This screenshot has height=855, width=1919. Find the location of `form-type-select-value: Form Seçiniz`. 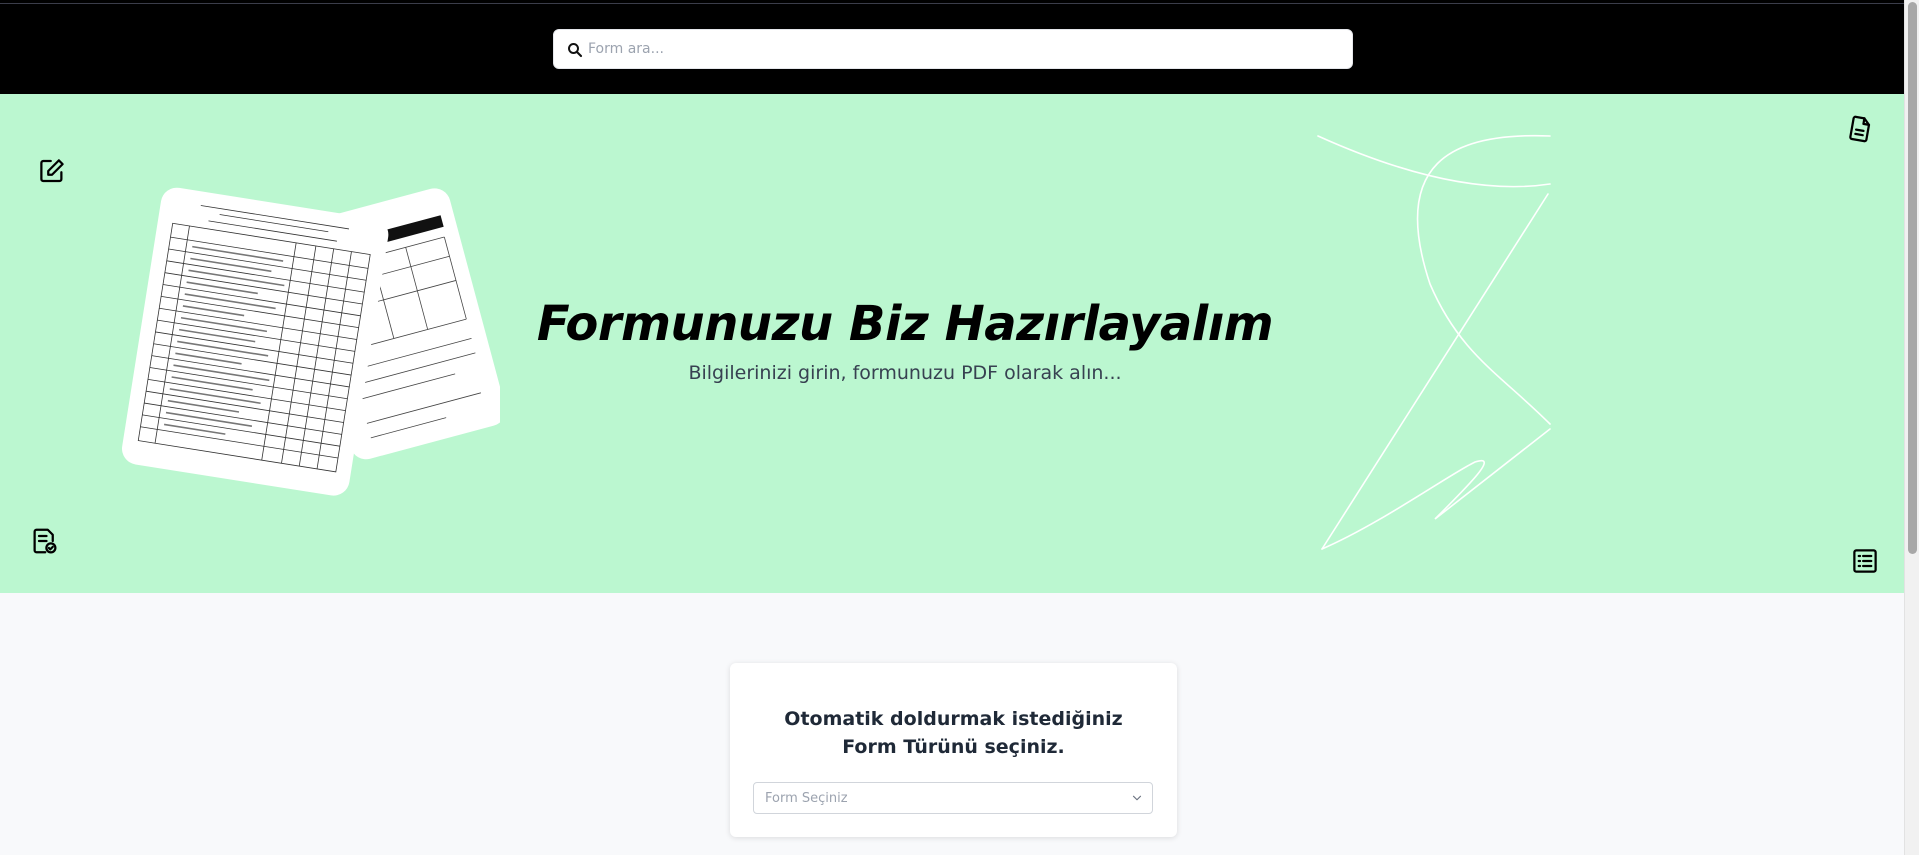

form-type-select-value: Form Seçiniz is located at coordinates (806, 798).